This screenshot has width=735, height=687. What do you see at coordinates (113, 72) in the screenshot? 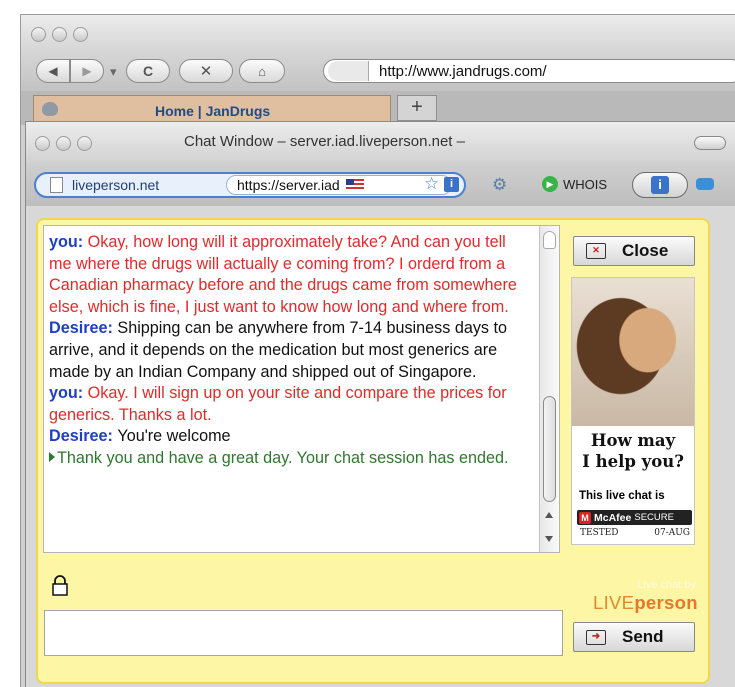
I see `history-dropdown-icon: ▾` at bounding box center [113, 72].